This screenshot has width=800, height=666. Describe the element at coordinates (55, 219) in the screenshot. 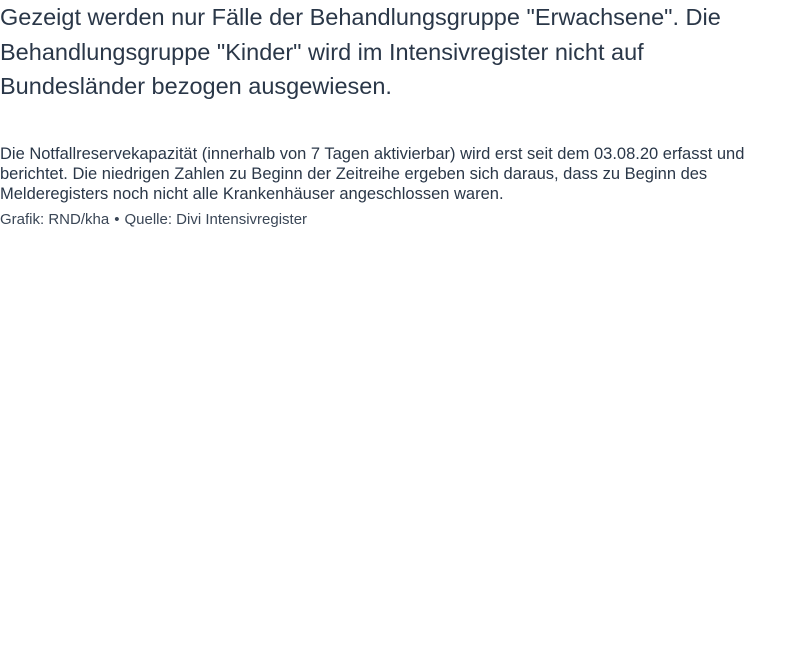

I see `graphic-credit: Grafik: RND/kha` at that location.